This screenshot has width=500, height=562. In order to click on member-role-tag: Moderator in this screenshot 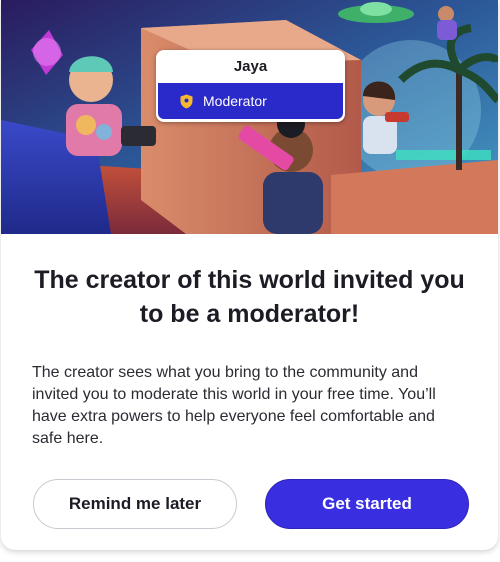, I will do `click(250, 101)`.